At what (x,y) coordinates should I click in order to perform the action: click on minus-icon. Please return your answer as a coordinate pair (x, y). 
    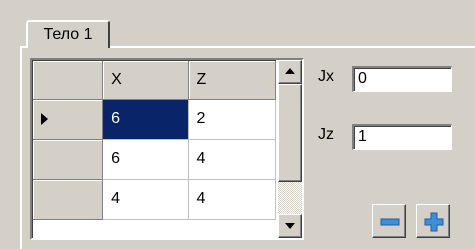
    Looking at the image, I should click on (390, 222).